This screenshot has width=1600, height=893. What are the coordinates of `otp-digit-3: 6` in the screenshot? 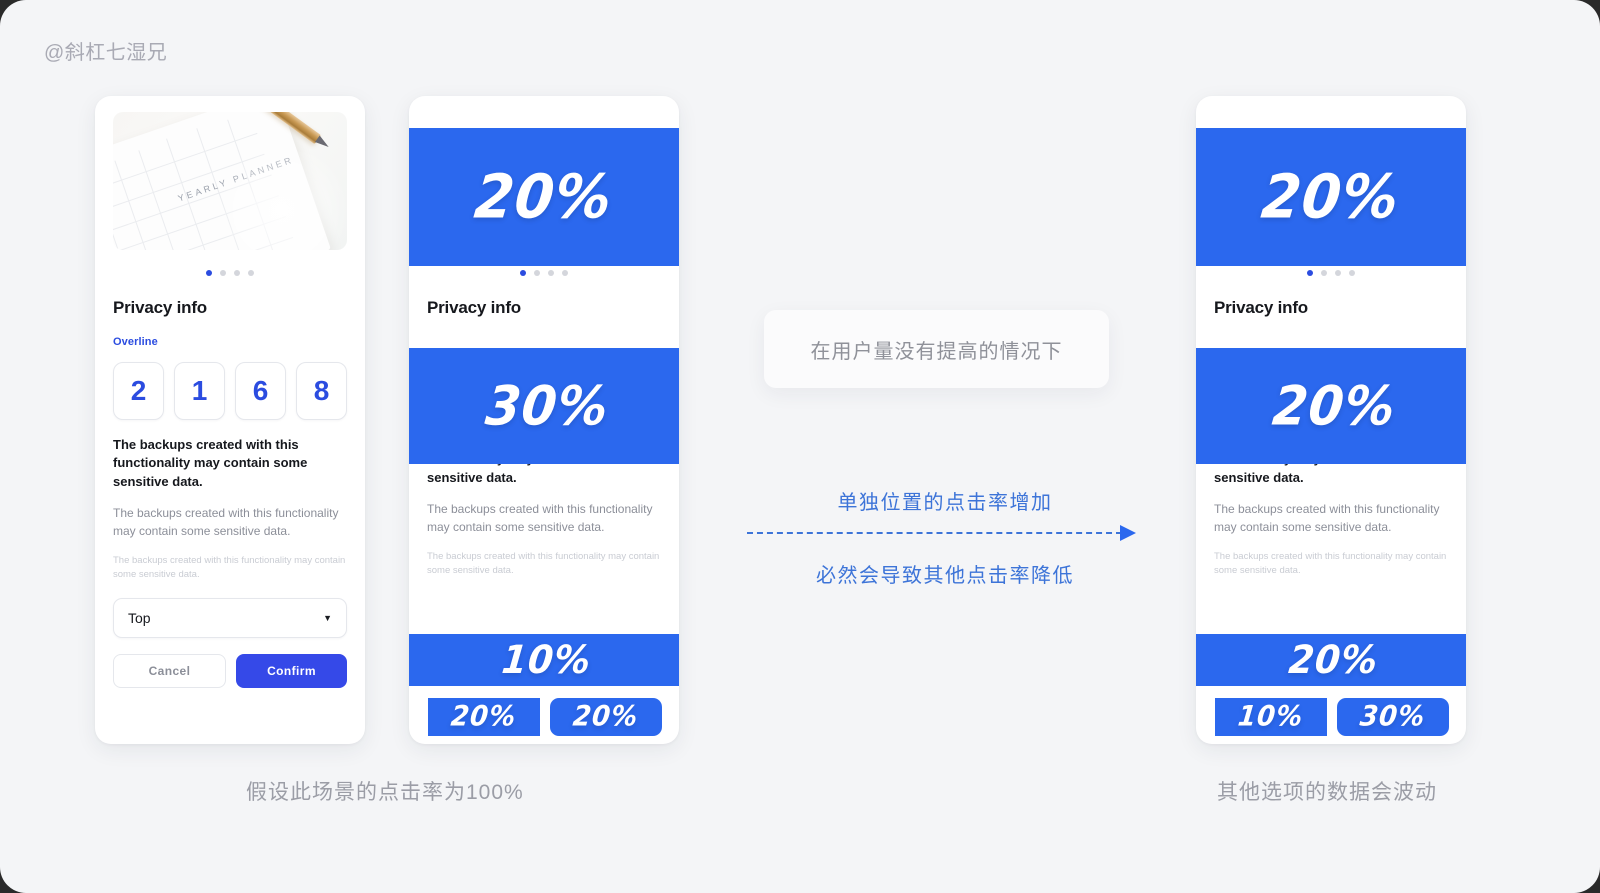 It's located at (260, 391).